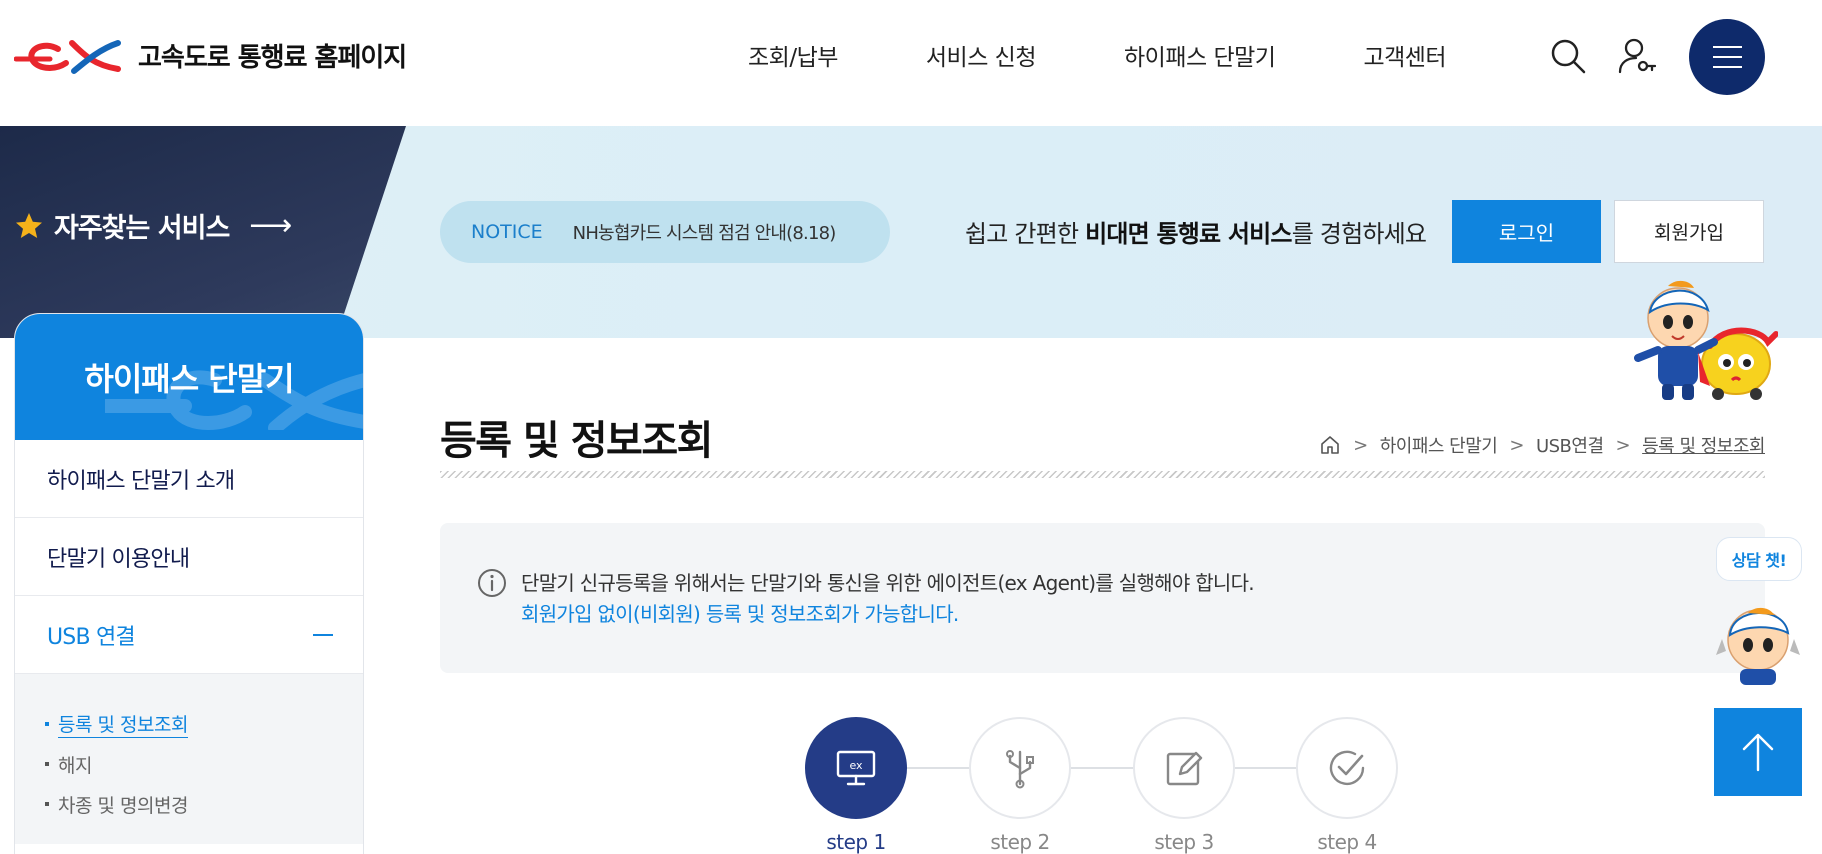  Describe the element at coordinates (793, 55) in the screenshot. I see `nav-item-inquiry-payment: 조회/납부` at that location.